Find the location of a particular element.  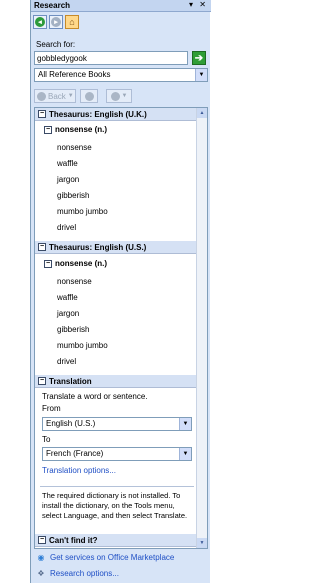

nav-forward-button: ▸ is located at coordinates (56, 22).